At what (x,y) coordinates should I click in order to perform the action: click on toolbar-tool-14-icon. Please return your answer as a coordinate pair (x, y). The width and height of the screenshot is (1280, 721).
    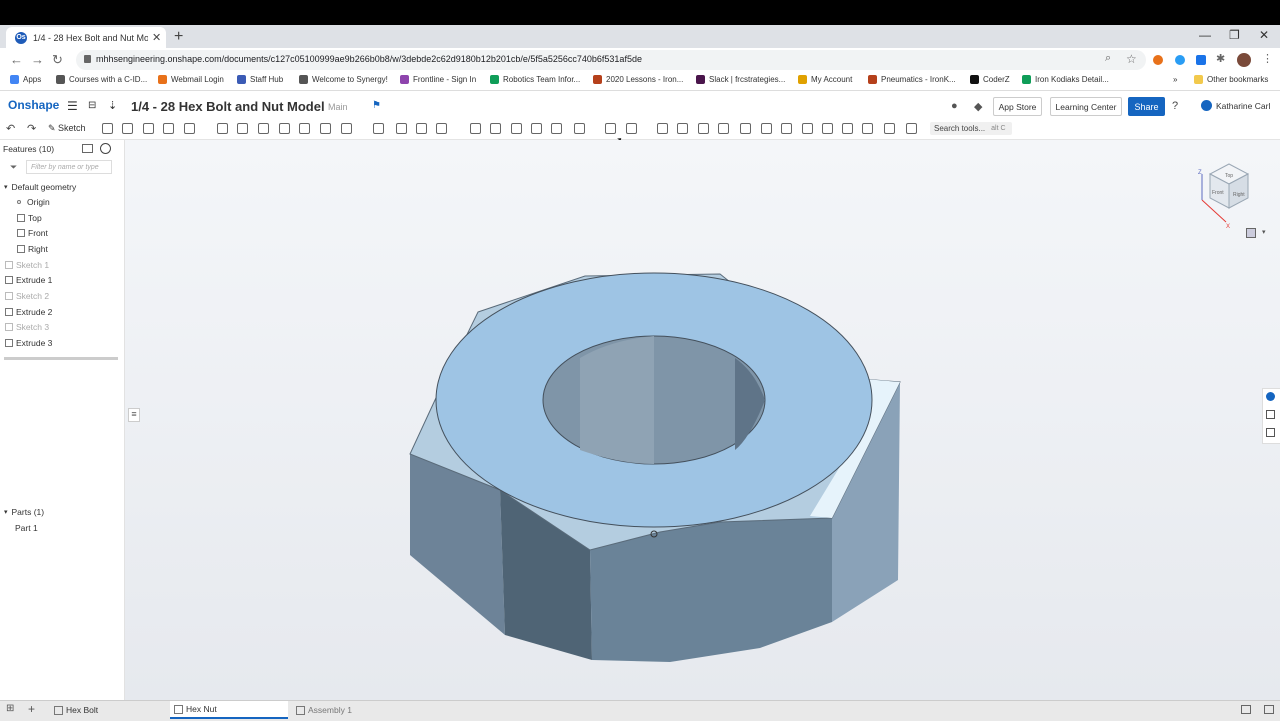
    Looking at the image, I should click on (401, 128).